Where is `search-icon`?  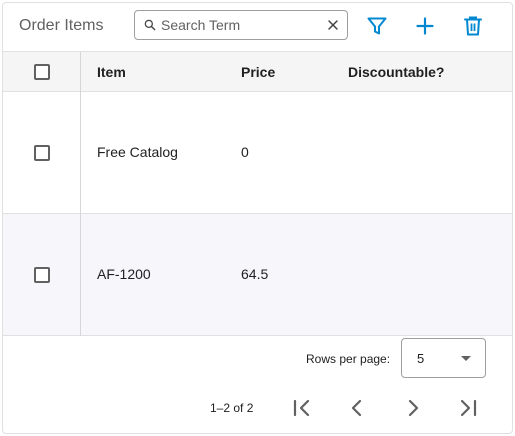 search-icon is located at coordinates (150, 25).